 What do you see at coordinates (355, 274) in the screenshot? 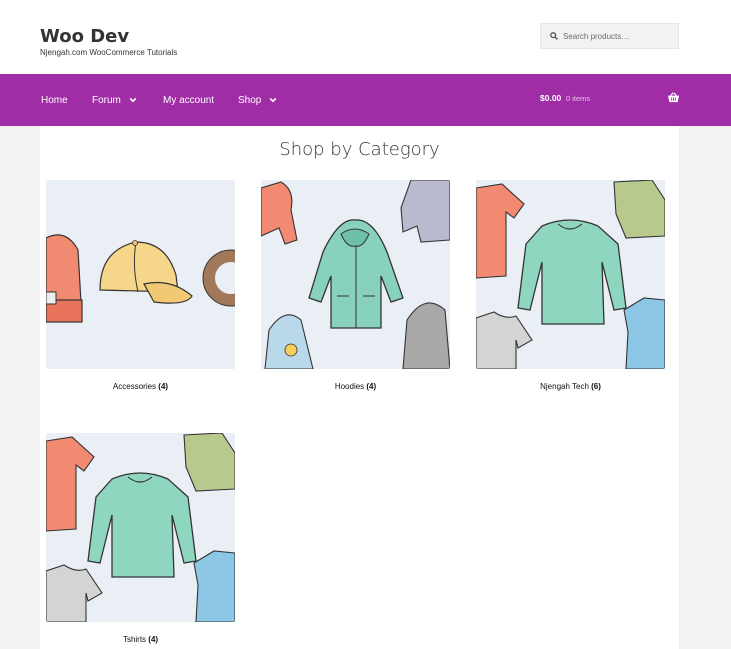
I see `hoodies-illustration` at bounding box center [355, 274].